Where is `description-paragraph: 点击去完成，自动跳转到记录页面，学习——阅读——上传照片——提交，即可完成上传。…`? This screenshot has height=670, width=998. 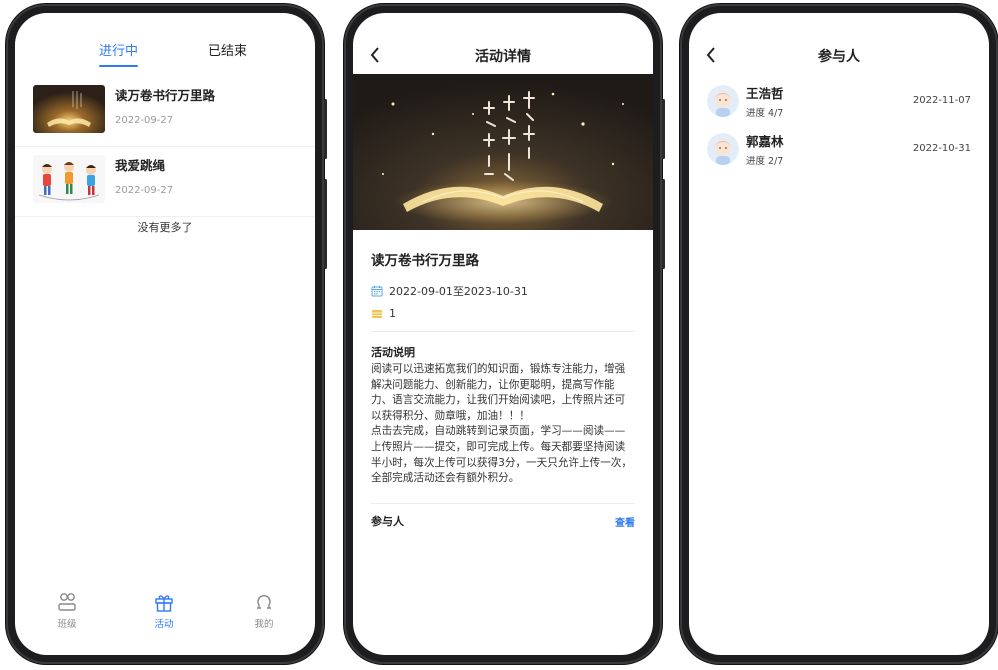
description-paragraph: 点击去完成，自动跳转到记录页面，学习——阅读——上传照片——提交，即可完成上传。… is located at coordinates (501, 455).